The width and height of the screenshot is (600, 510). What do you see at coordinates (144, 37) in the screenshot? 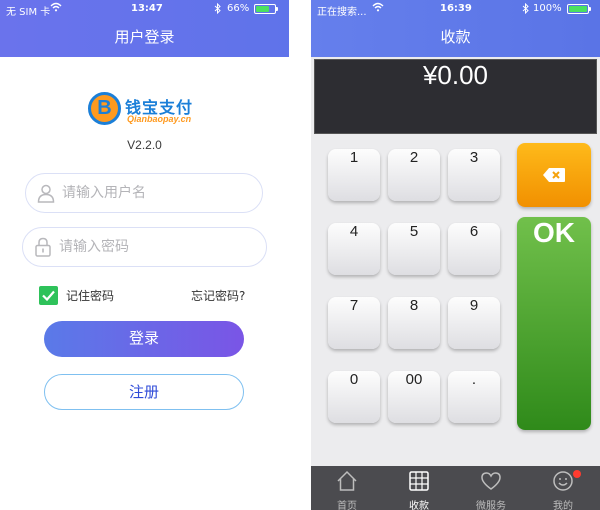
I see `page-title: 用户登录` at bounding box center [144, 37].